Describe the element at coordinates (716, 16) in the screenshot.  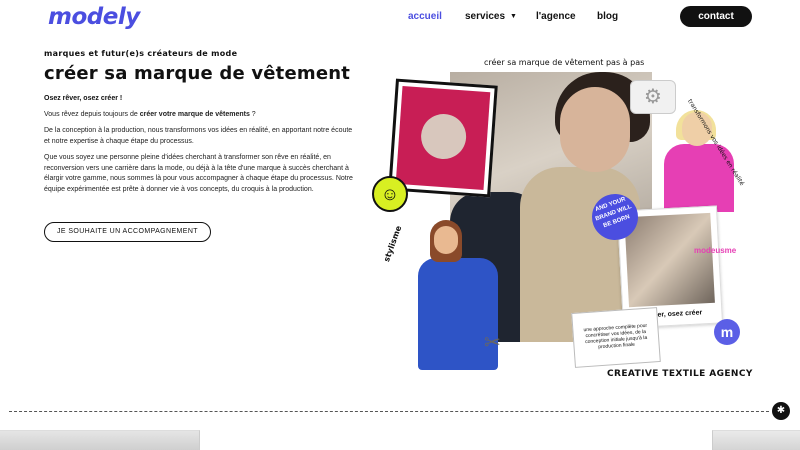
I see `contact-button: contact` at that location.